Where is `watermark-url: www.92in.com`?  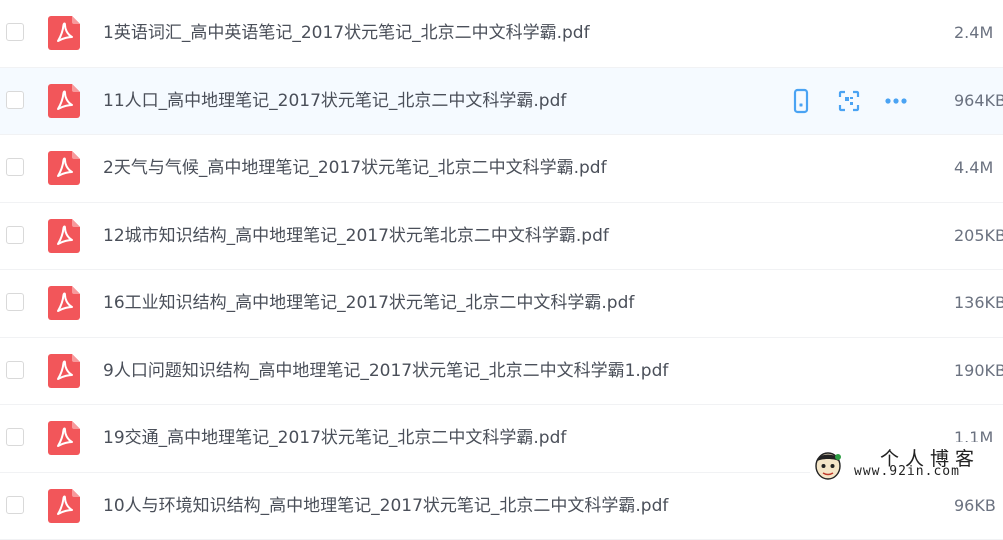 watermark-url: www.92in.com is located at coordinates (907, 471).